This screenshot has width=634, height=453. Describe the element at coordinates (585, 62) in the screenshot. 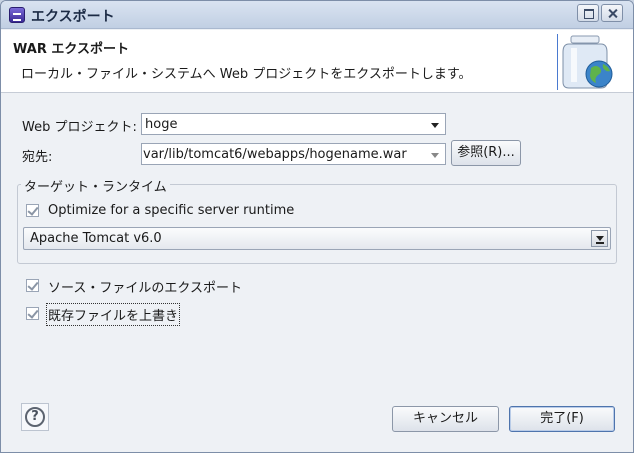

I see `jar-globe-icon` at that location.